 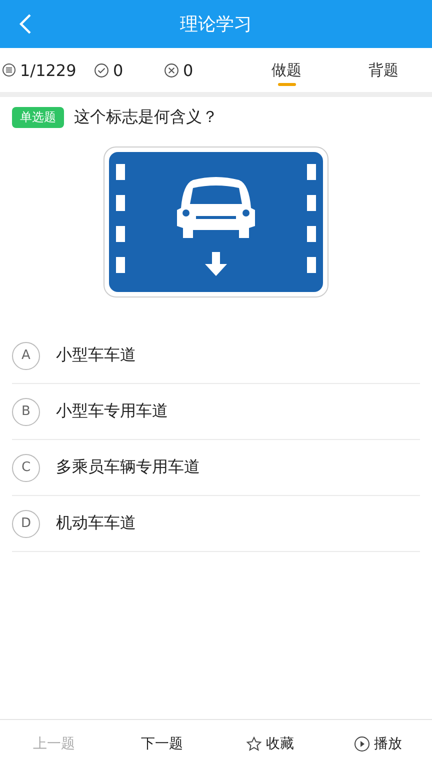 What do you see at coordinates (188, 70) in the screenshot?
I see `wrong-count: 0` at bounding box center [188, 70].